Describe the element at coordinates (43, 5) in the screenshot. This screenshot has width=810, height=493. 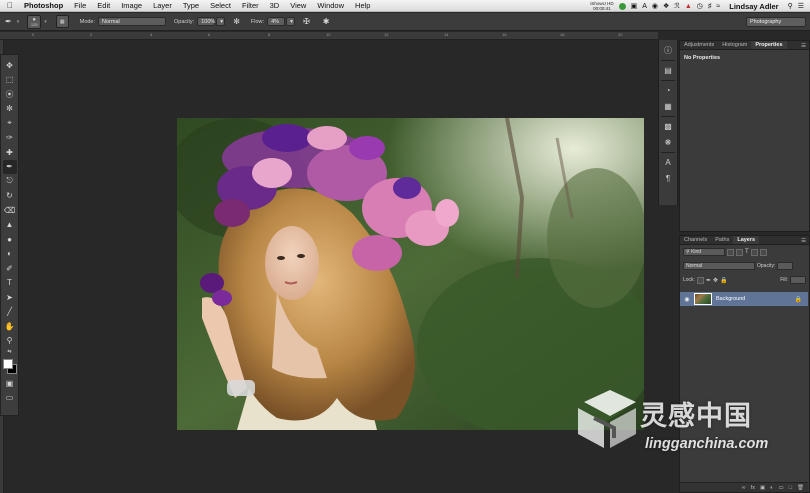
I see `menu-app-name: Photoshop` at that location.